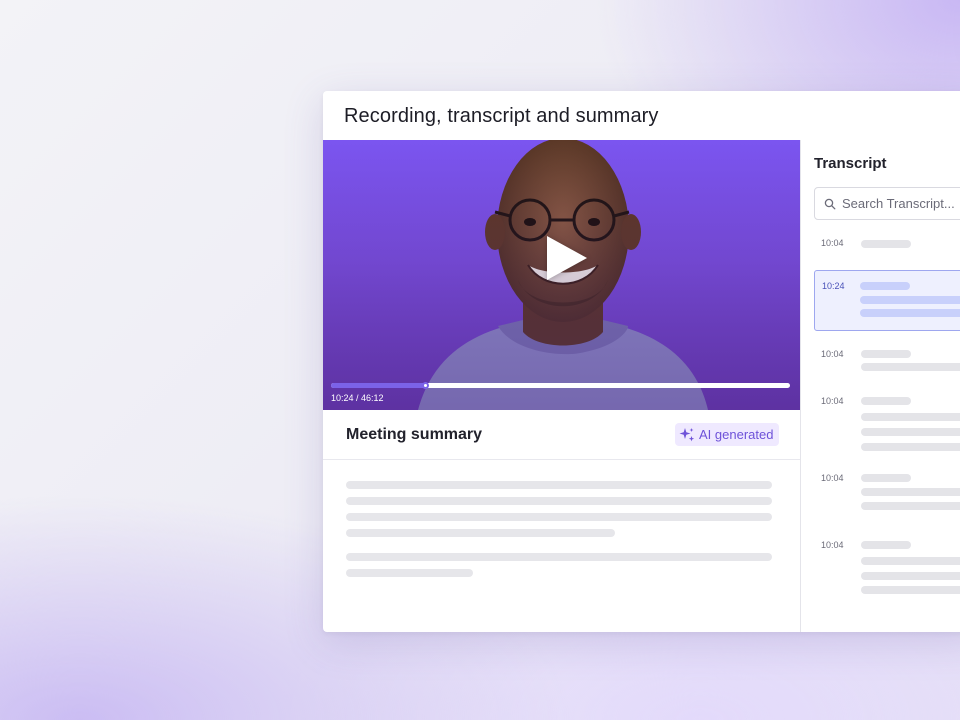 This screenshot has height=720, width=960. What do you see at coordinates (357, 398) in the screenshot?
I see `video-timecode: 10:24 / 46:12` at bounding box center [357, 398].